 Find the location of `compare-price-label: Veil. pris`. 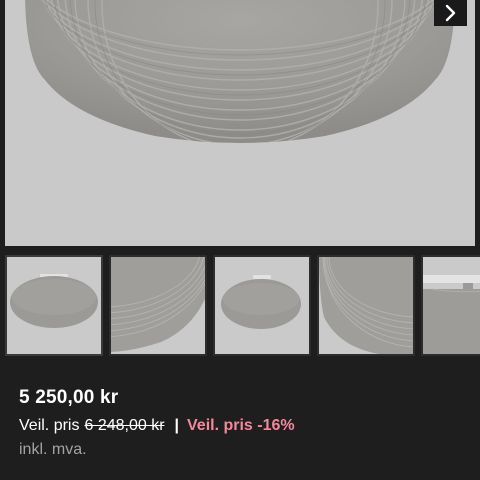

compare-price-label: Veil. pris is located at coordinates (49, 425).